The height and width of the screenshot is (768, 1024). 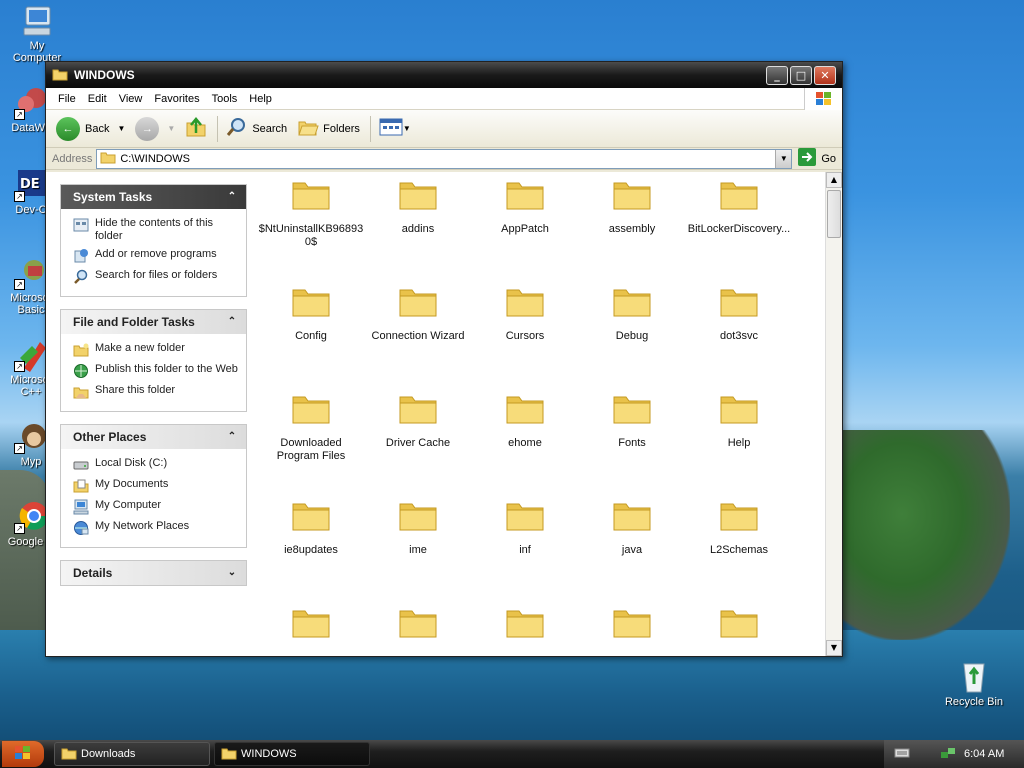 I want to click on folder-label: ehome, so click(x=525, y=443).